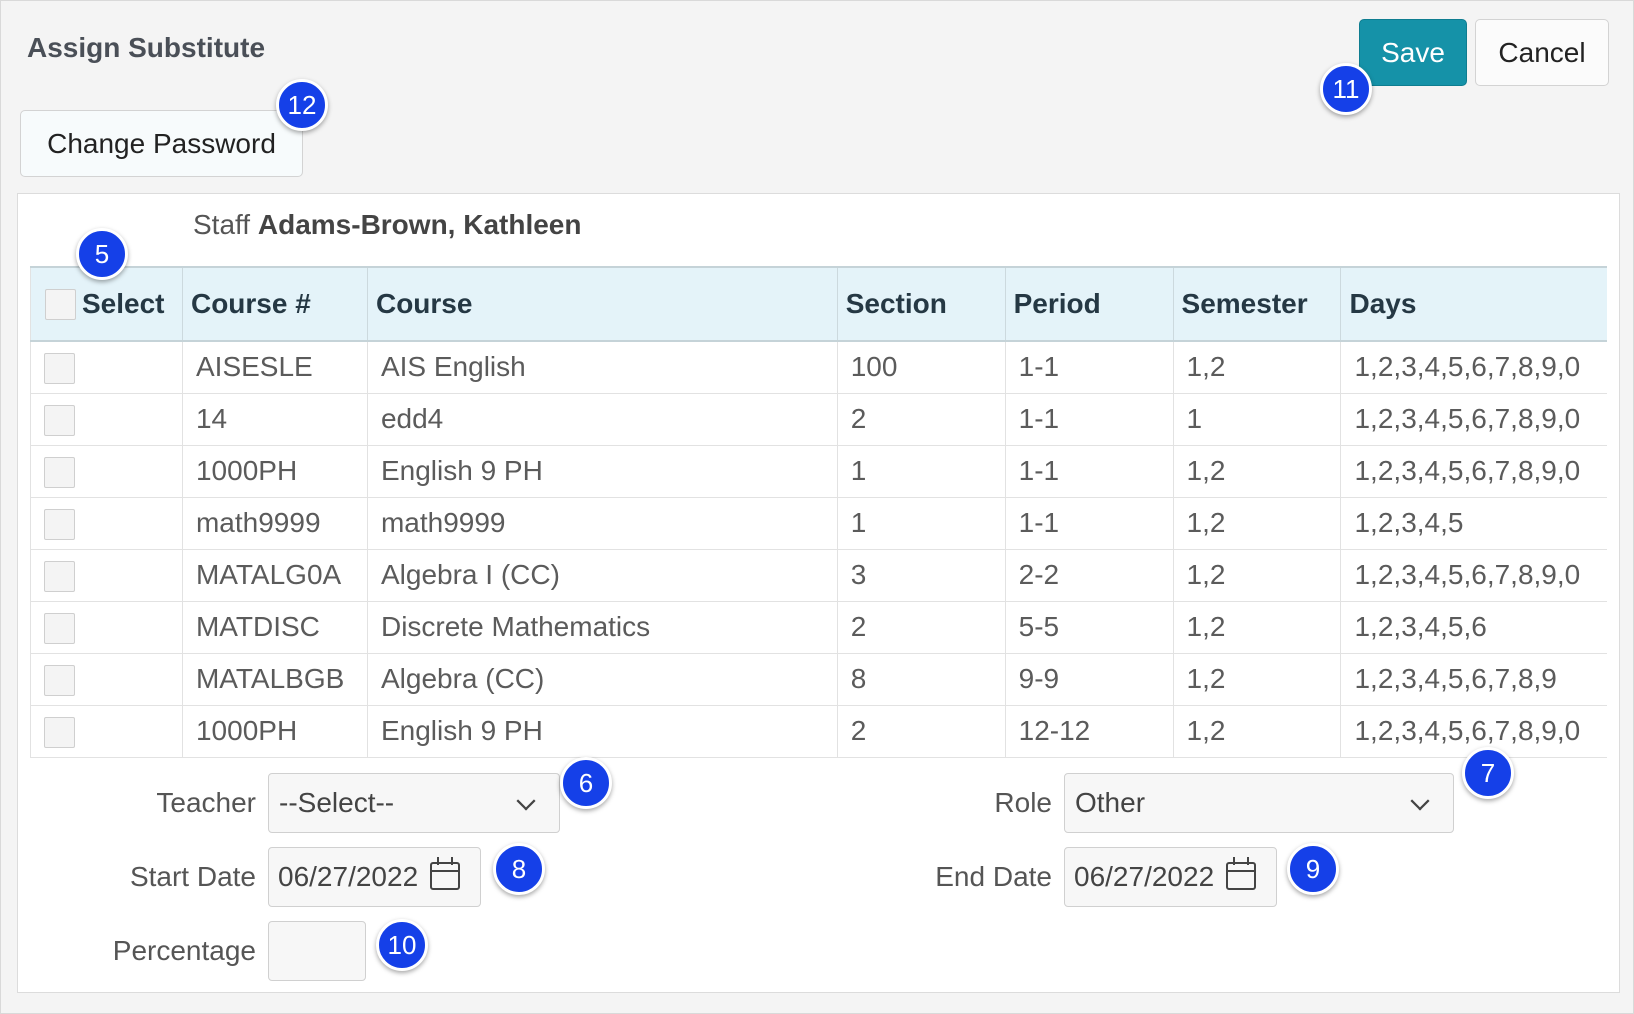 The width and height of the screenshot is (1634, 1014). What do you see at coordinates (1473, 304) in the screenshot?
I see `column-header-days: Days` at bounding box center [1473, 304].